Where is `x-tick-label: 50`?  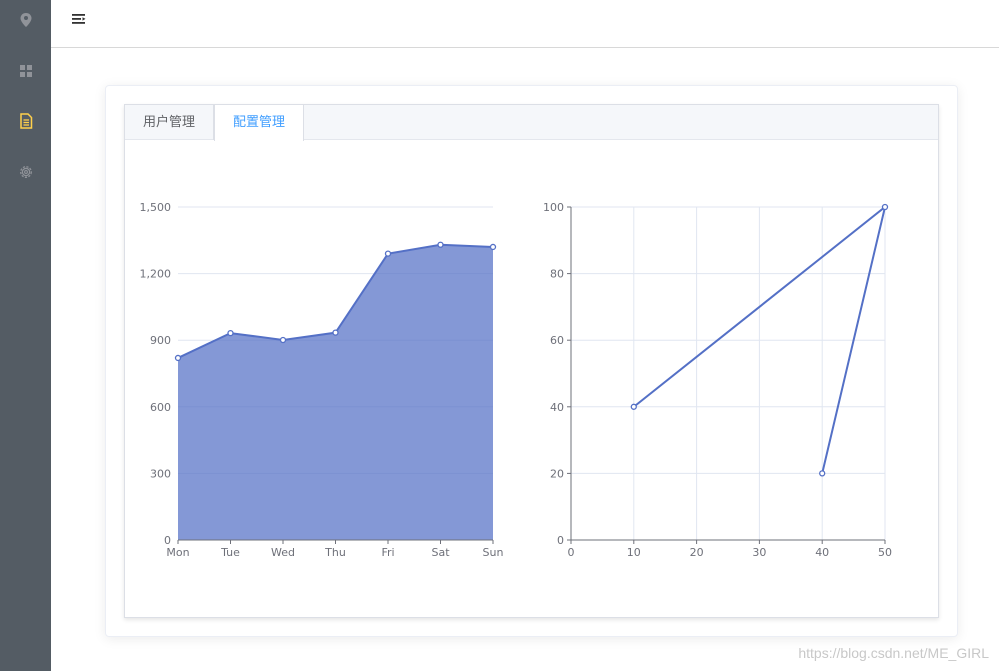 x-tick-label: 50 is located at coordinates (885, 552).